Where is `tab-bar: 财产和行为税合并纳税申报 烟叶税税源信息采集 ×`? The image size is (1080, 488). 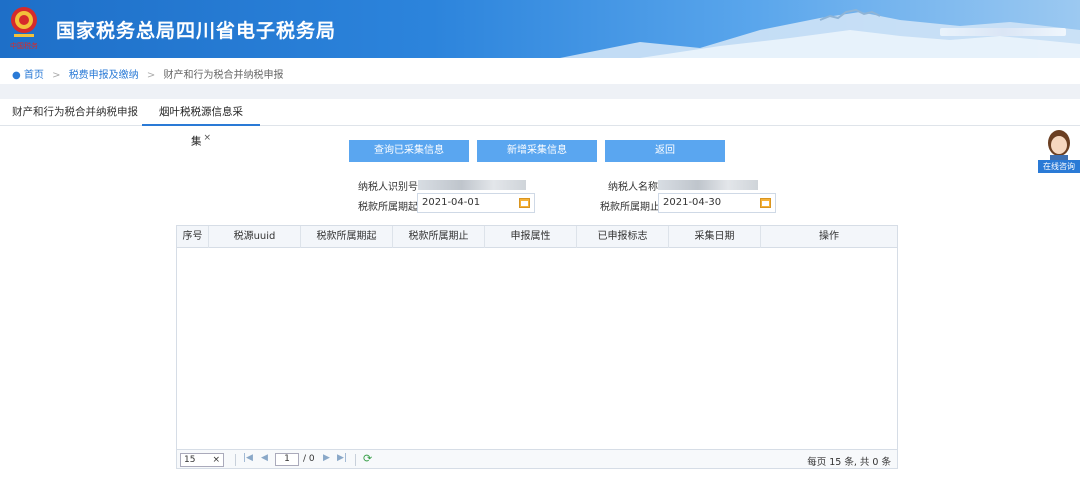
tab-bar: 财产和行为税合并纳税申报 烟叶税税源信息采集 × is located at coordinates (540, 123).